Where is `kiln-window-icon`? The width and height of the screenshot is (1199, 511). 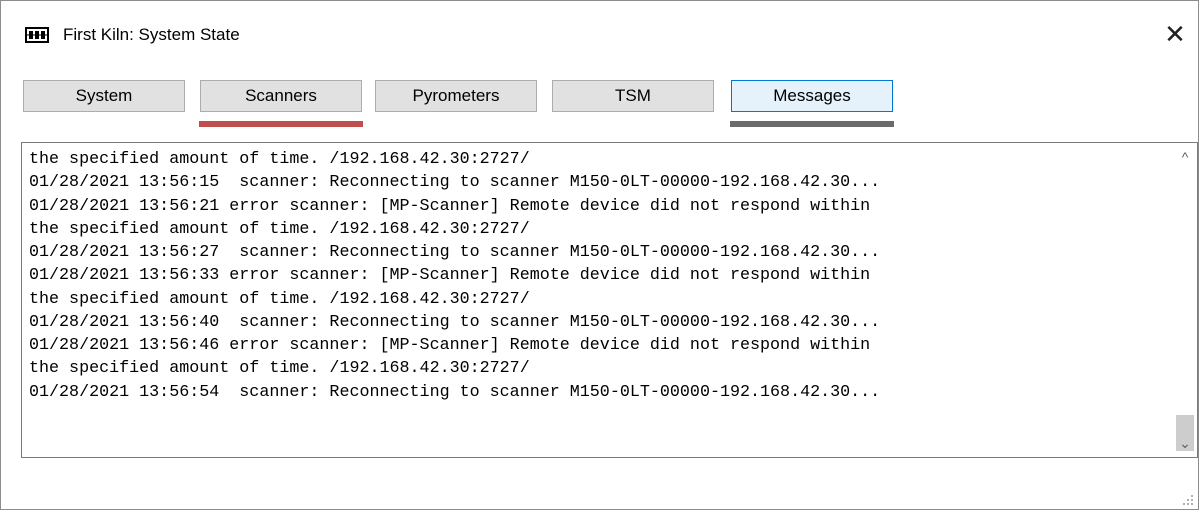
kiln-window-icon is located at coordinates (37, 35).